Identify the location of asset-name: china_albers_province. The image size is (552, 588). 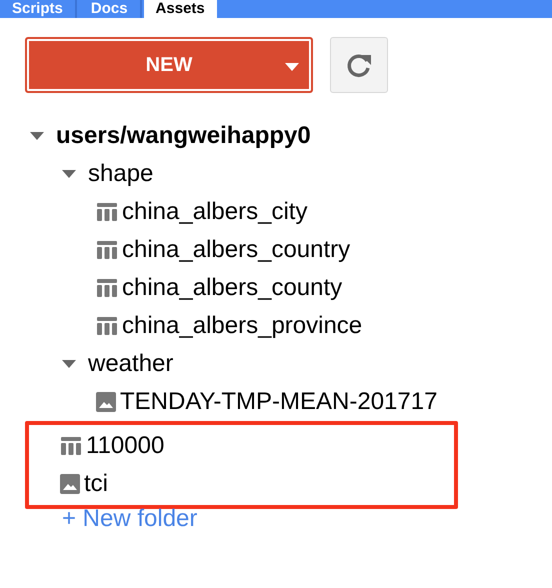
(242, 326).